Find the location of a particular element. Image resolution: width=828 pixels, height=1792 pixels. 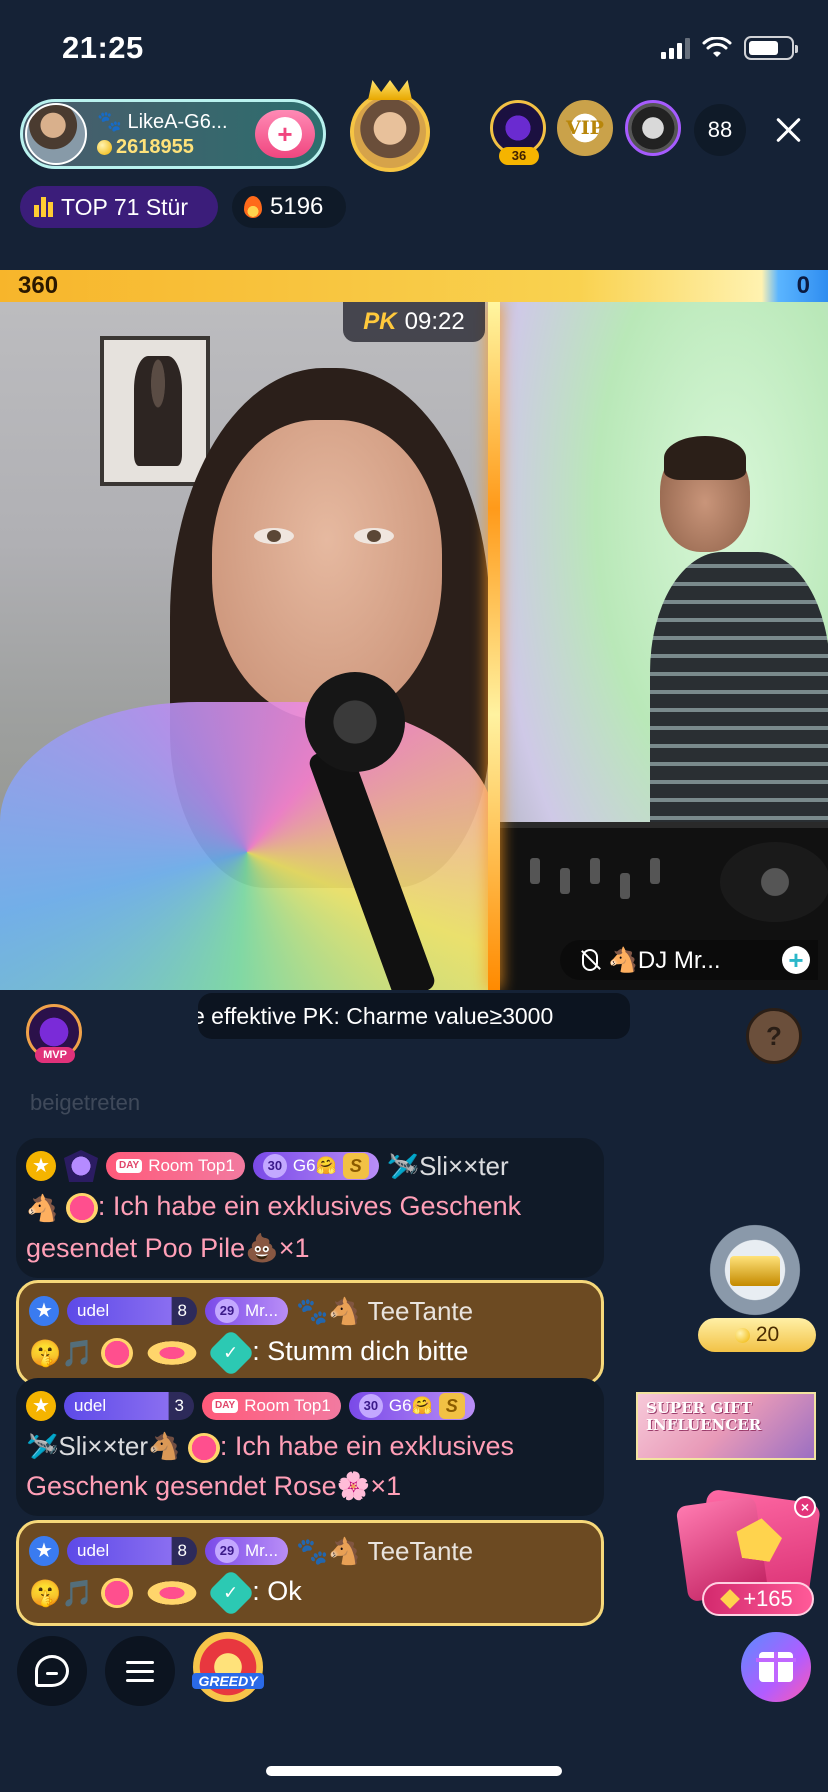

lucky-card-value: +165 is located at coordinates (758, 1599).